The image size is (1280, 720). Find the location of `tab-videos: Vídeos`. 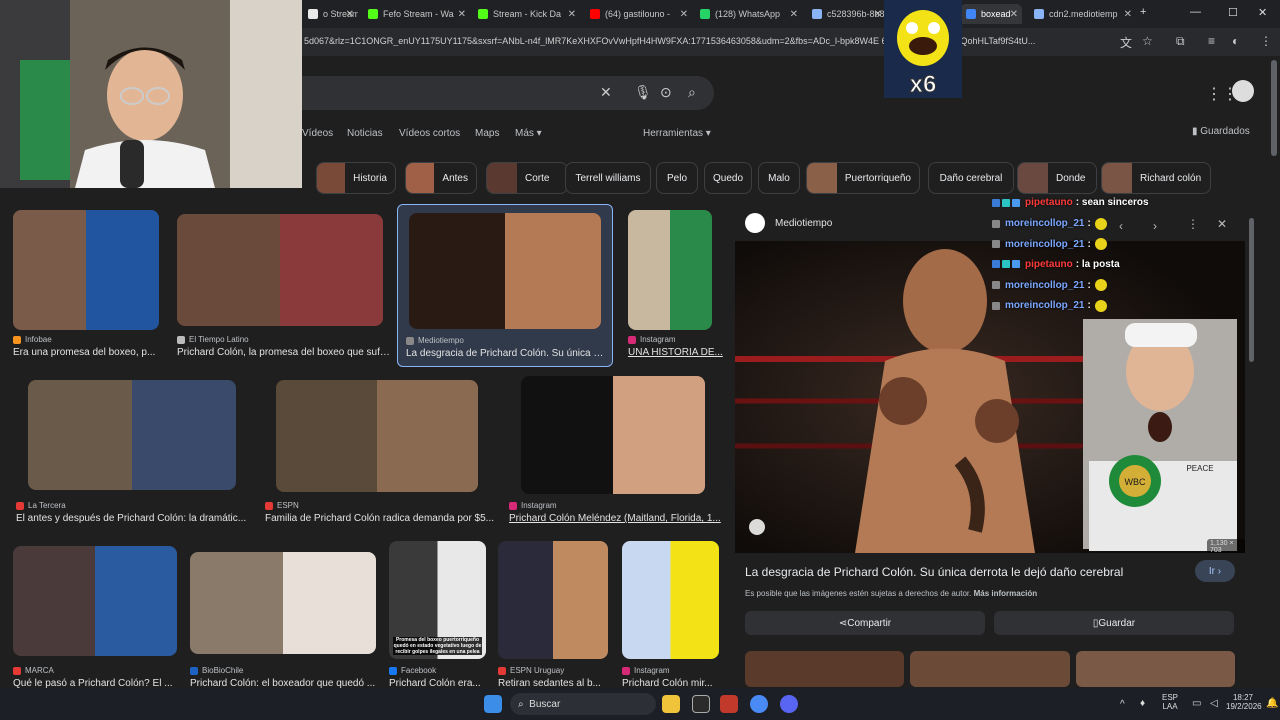

tab-videos: Vídeos is located at coordinates (317, 133).